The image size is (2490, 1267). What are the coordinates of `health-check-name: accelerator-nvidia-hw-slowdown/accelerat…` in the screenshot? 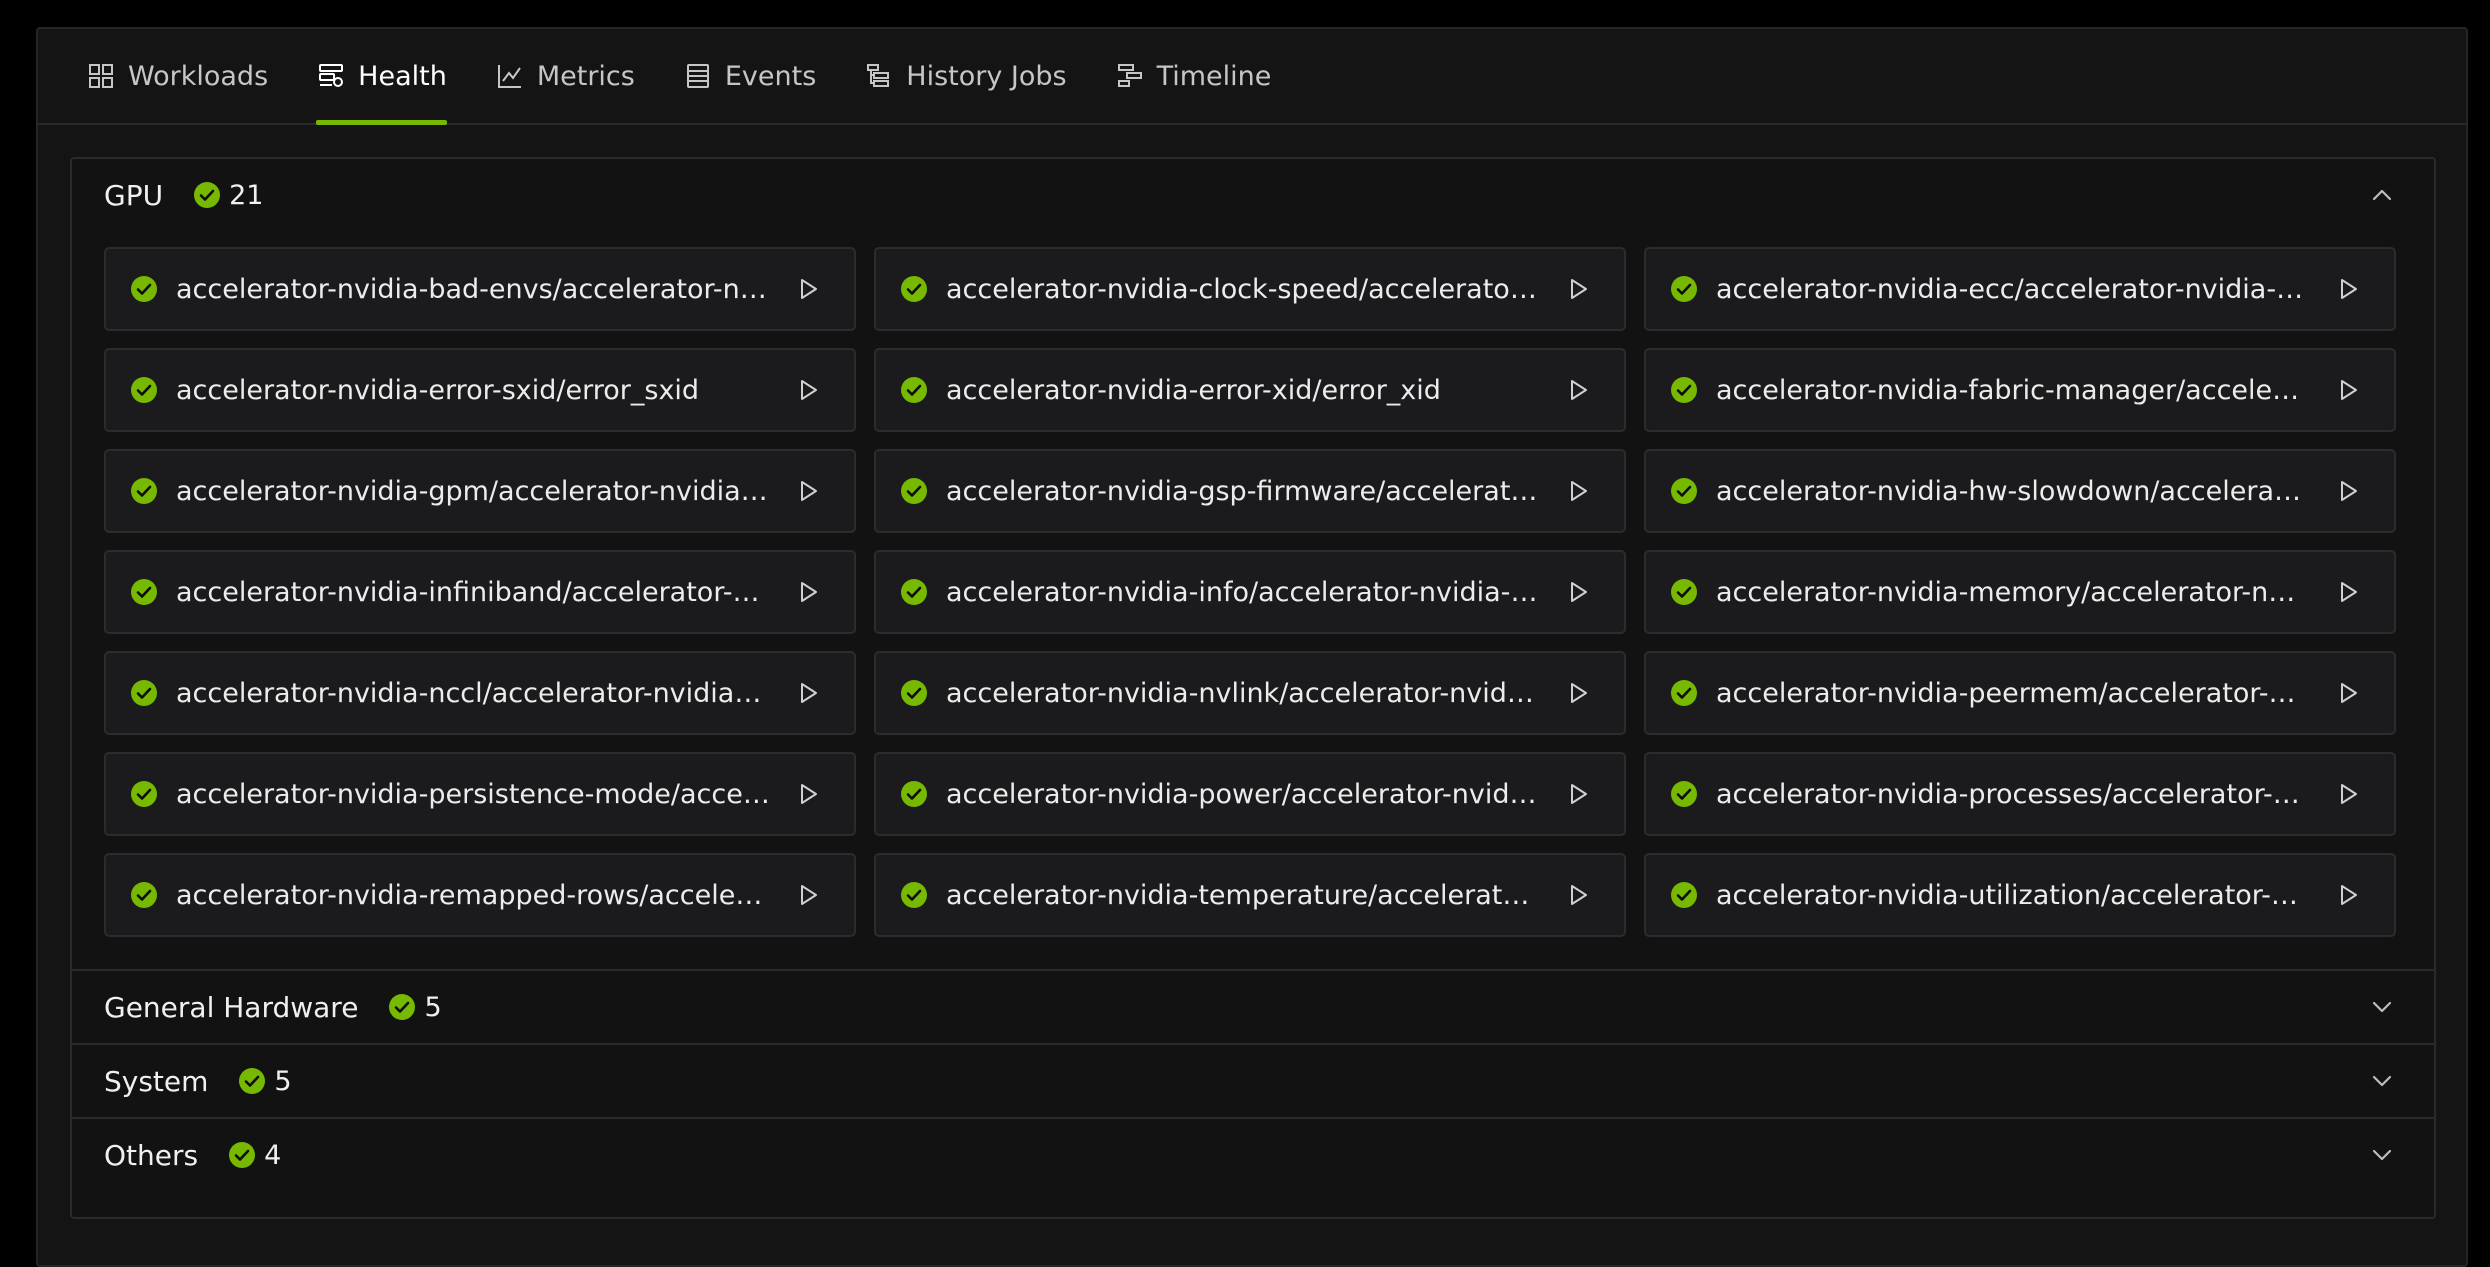 It's located at (2013, 491).